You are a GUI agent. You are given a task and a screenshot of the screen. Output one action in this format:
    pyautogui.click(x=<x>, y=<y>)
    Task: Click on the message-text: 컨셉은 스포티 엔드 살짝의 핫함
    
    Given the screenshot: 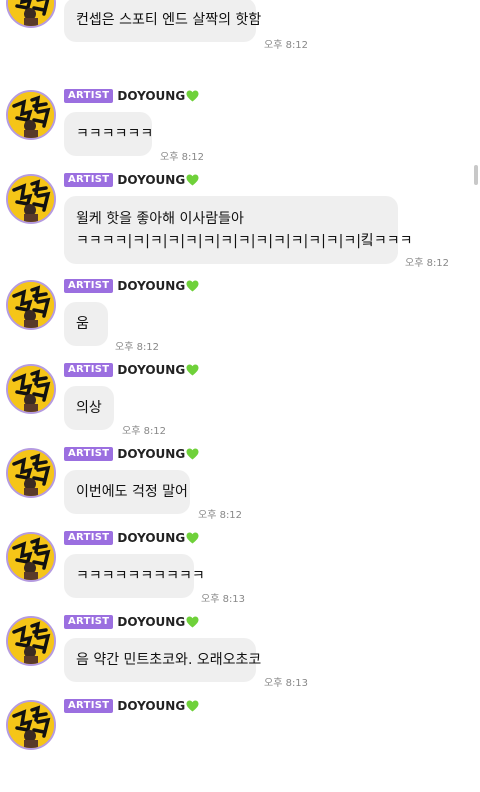 What is the action you would take?
    pyautogui.click(x=169, y=20)
    